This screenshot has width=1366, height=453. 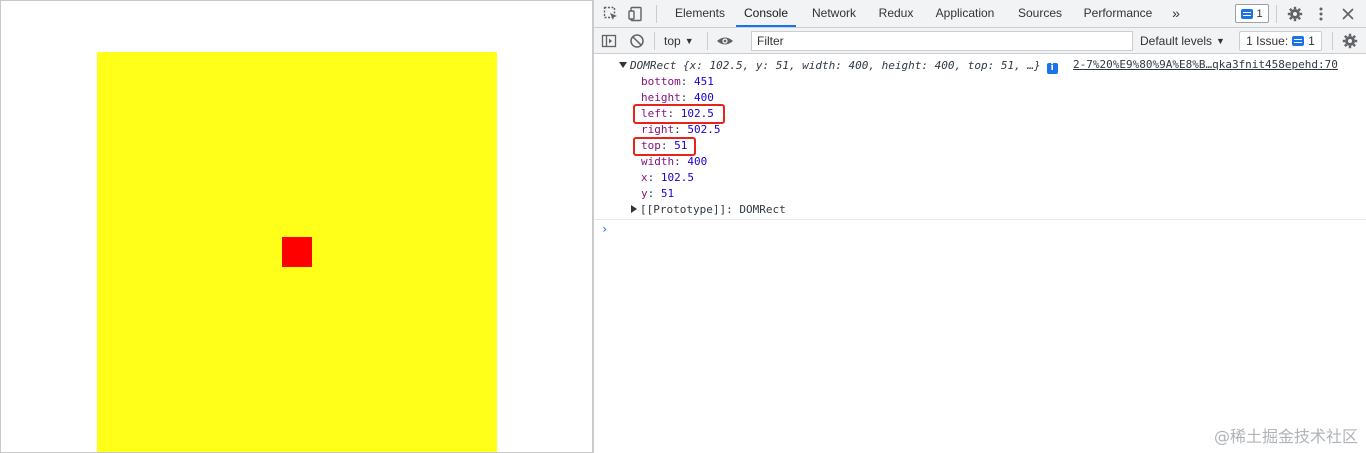 I want to click on live-expression-eye-icon, so click(x=725, y=41).